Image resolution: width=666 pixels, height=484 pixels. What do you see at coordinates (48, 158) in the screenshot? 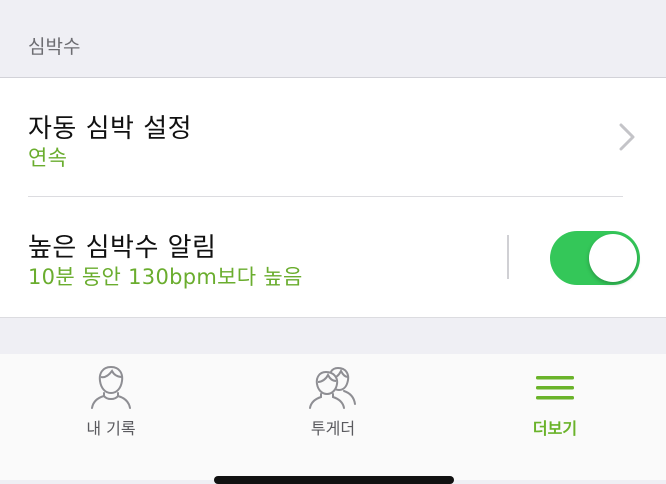
I see `row-subtitle: 연속` at bounding box center [48, 158].